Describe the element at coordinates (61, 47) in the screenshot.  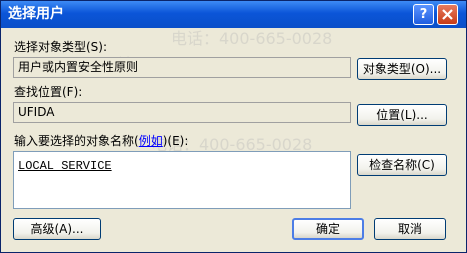
I see `object-type-label: 选择对象类型(S):` at that location.